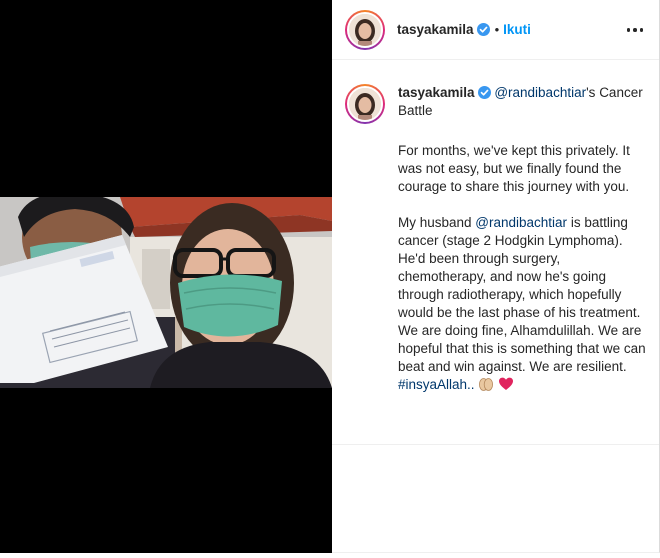  What do you see at coordinates (495, 444) in the screenshot?
I see `comments-divider` at bounding box center [495, 444].